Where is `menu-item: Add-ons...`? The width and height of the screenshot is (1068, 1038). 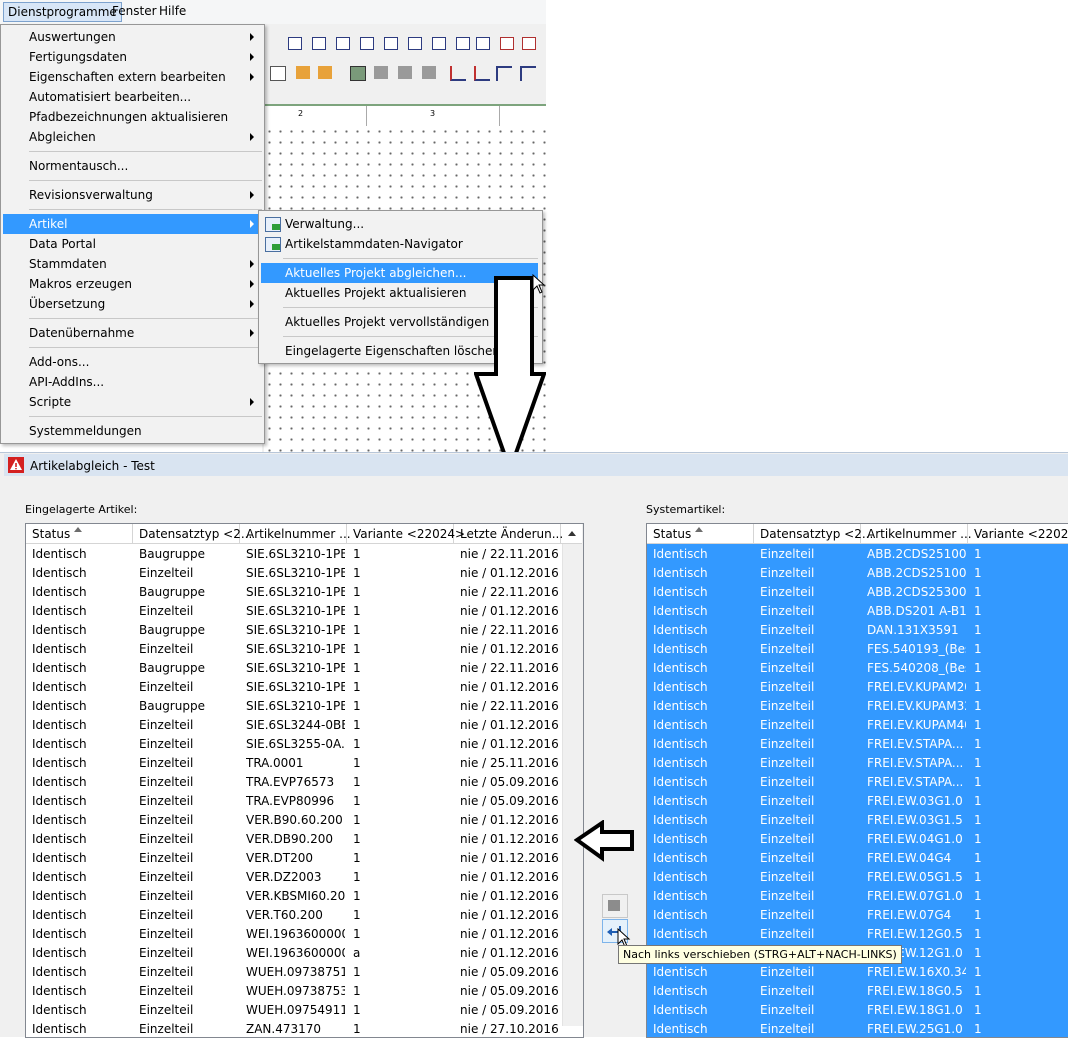 menu-item: Add-ons... is located at coordinates (132, 362).